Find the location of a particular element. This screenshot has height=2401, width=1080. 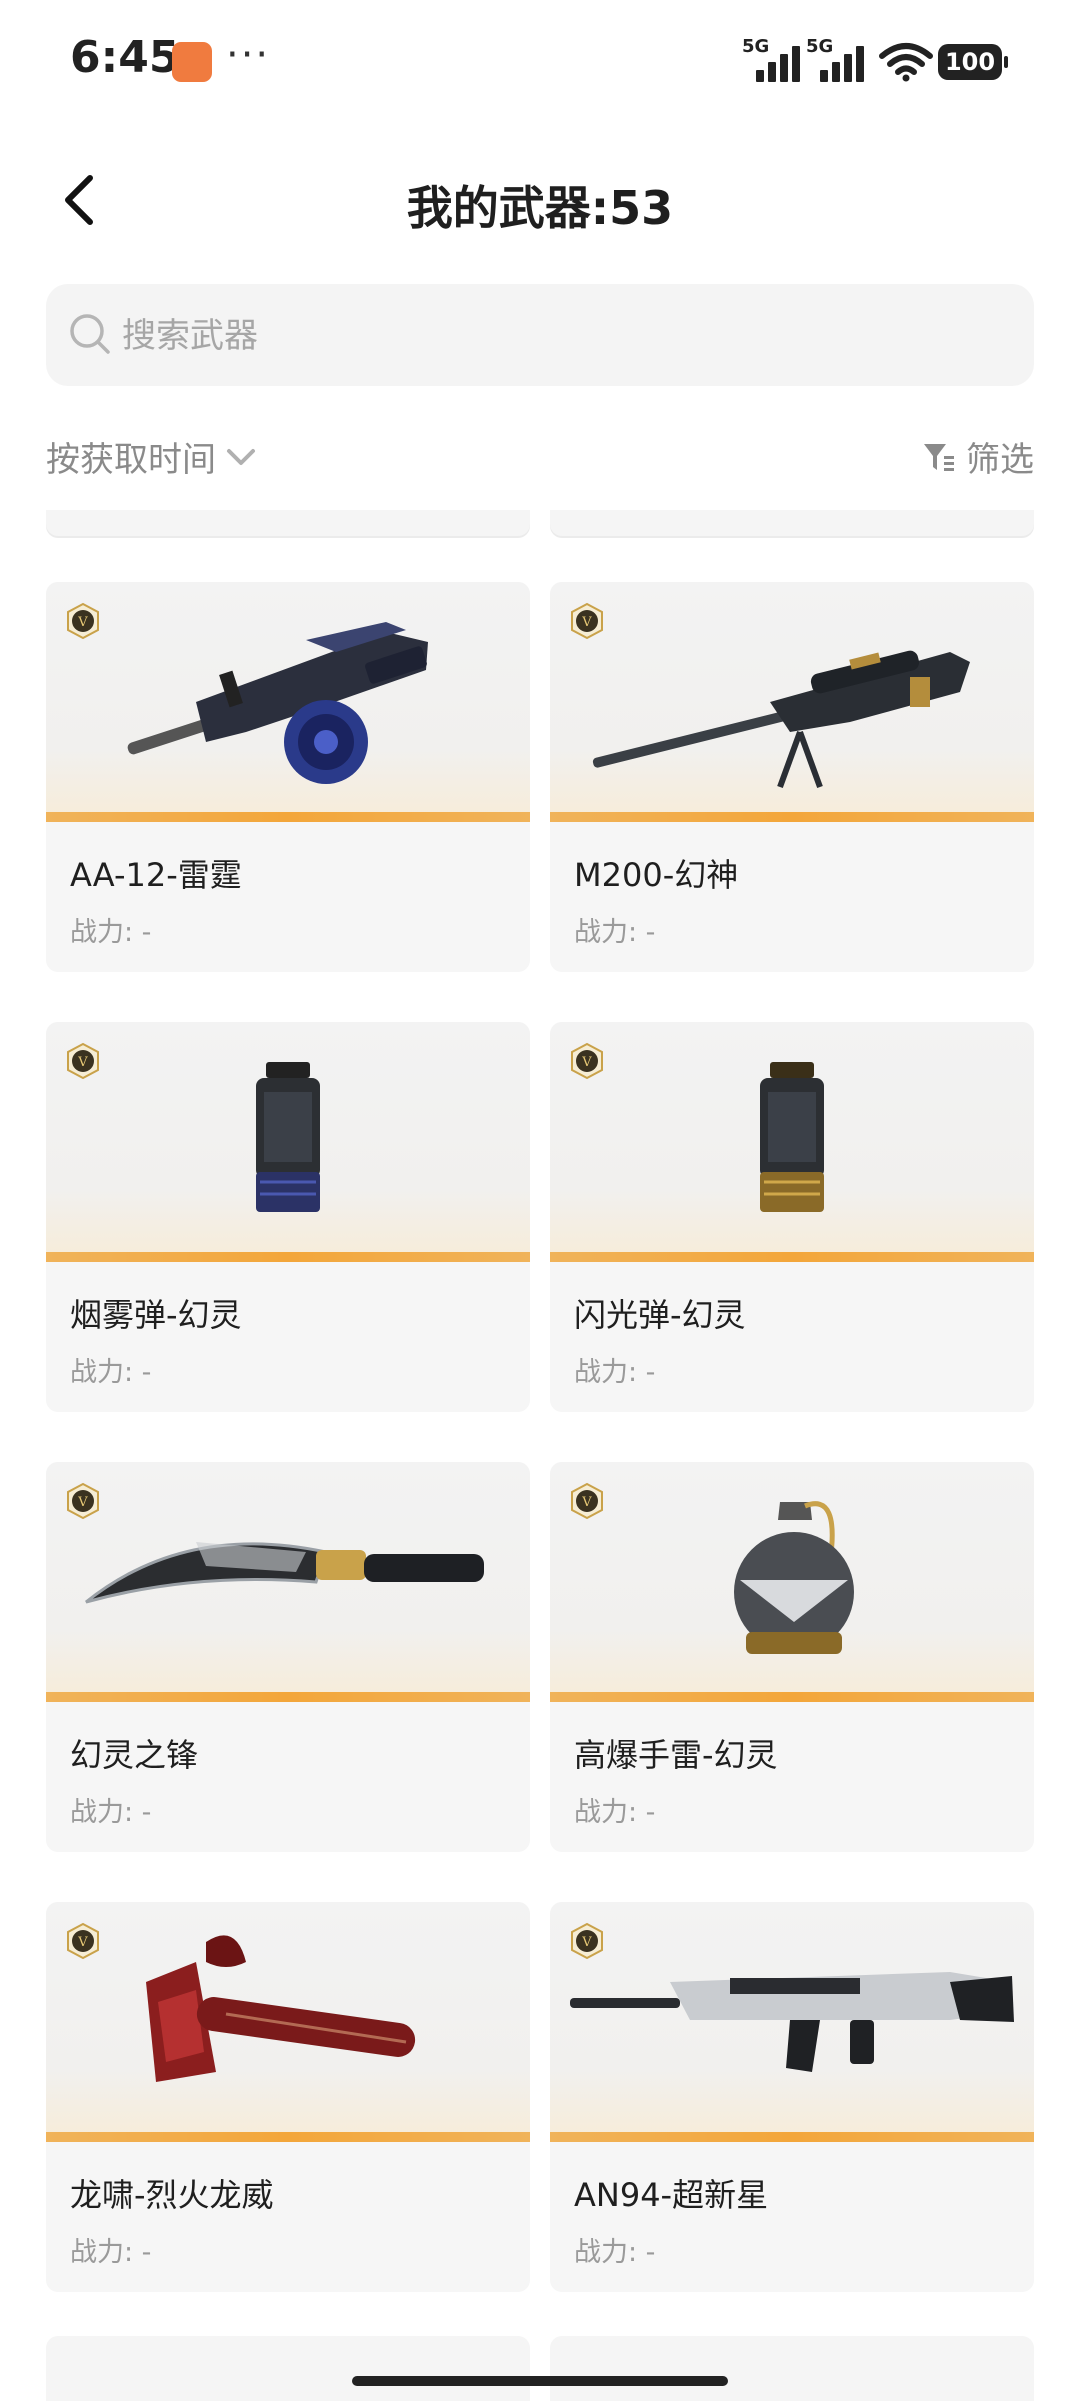

filter-label: 筛选 is located at coordinates (1000, 460).